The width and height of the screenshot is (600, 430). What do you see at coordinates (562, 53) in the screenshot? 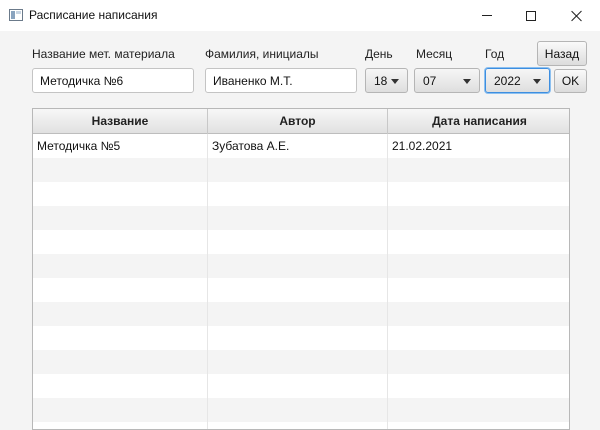
I see `back-button: Назад` at bounding box center [562, 53].